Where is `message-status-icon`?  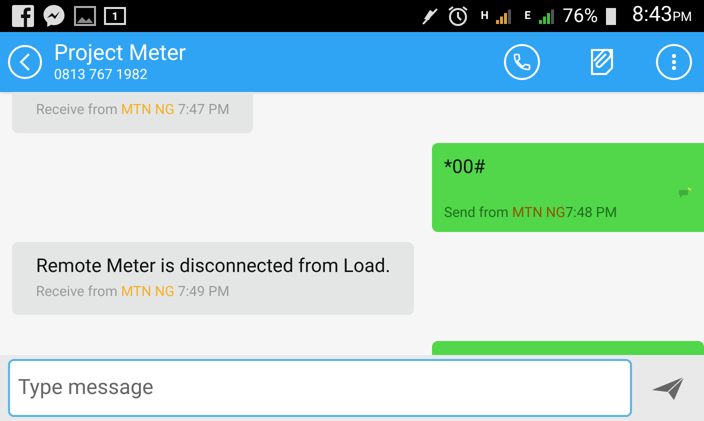 message-status-icon is located at coordinates (685, 193).